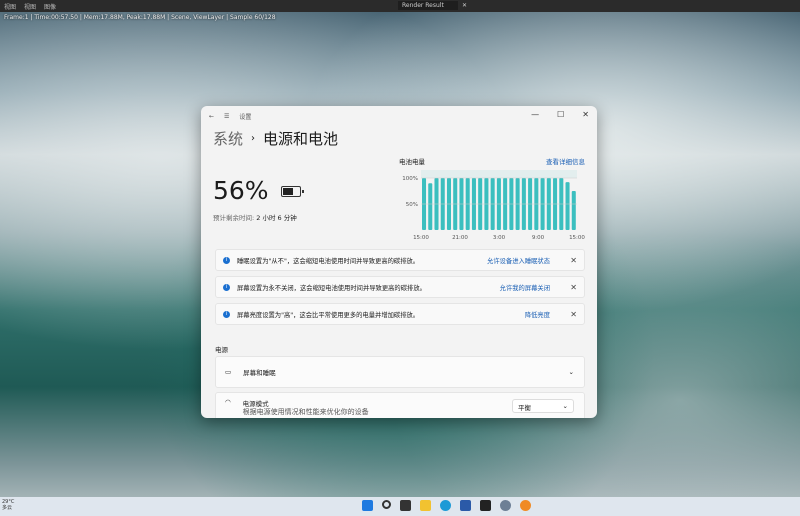 This screenshot has height=516, width=800. I want to click on x-tick-label: 21:00, so click(460, 238).